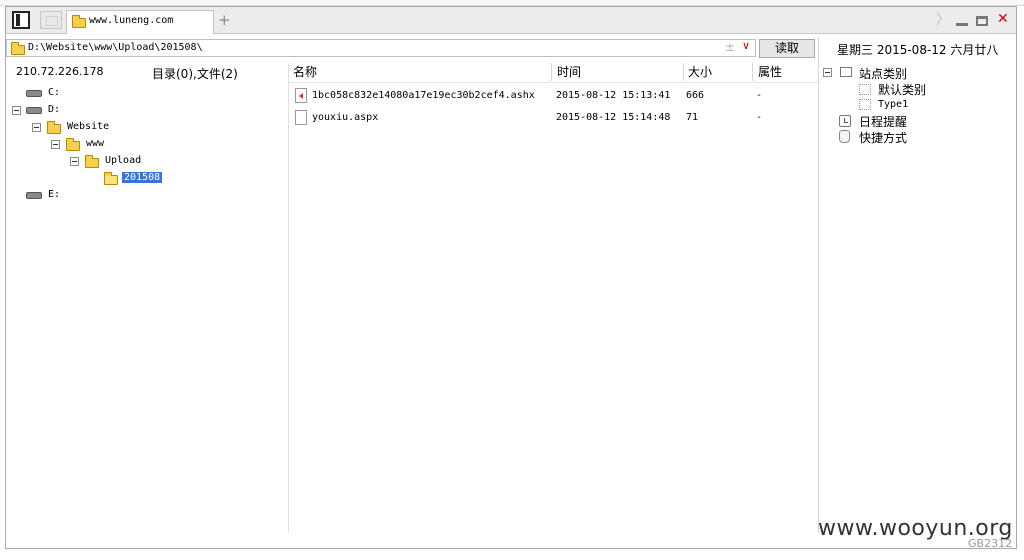 This screenshot has width=1024, height=560. What do you see at coordinates (883, 138) in the screenshot?
I see `tree-label: 快捷方式` at bounding box center [883, 138].